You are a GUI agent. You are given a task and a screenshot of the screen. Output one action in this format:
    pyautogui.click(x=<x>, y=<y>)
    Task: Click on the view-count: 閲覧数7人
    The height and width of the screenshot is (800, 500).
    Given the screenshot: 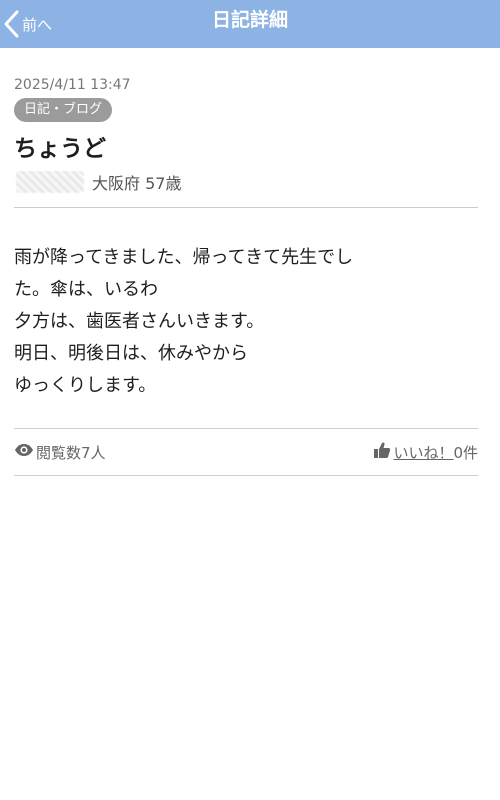 What is the action you would take?
    pyautogui.click(x=60, y=452)
    